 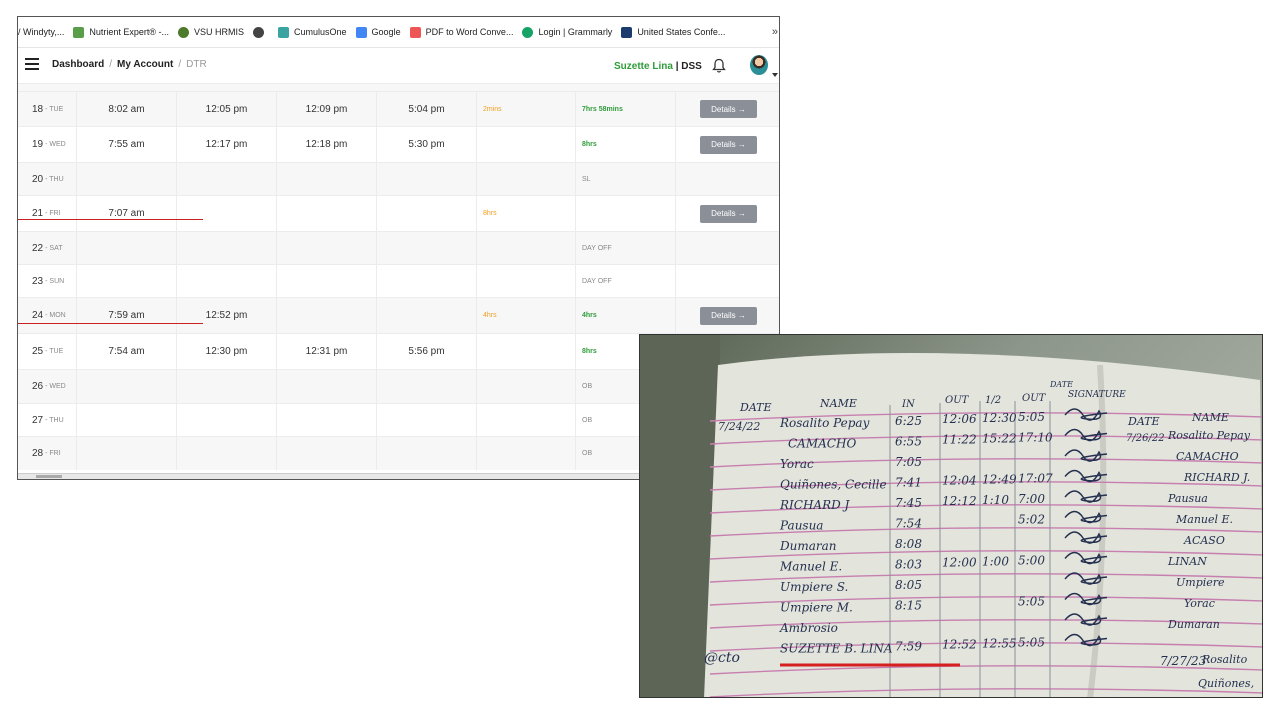 I want to click on logbook-right-name: Quiñones,, so click(x=1226, y=683).